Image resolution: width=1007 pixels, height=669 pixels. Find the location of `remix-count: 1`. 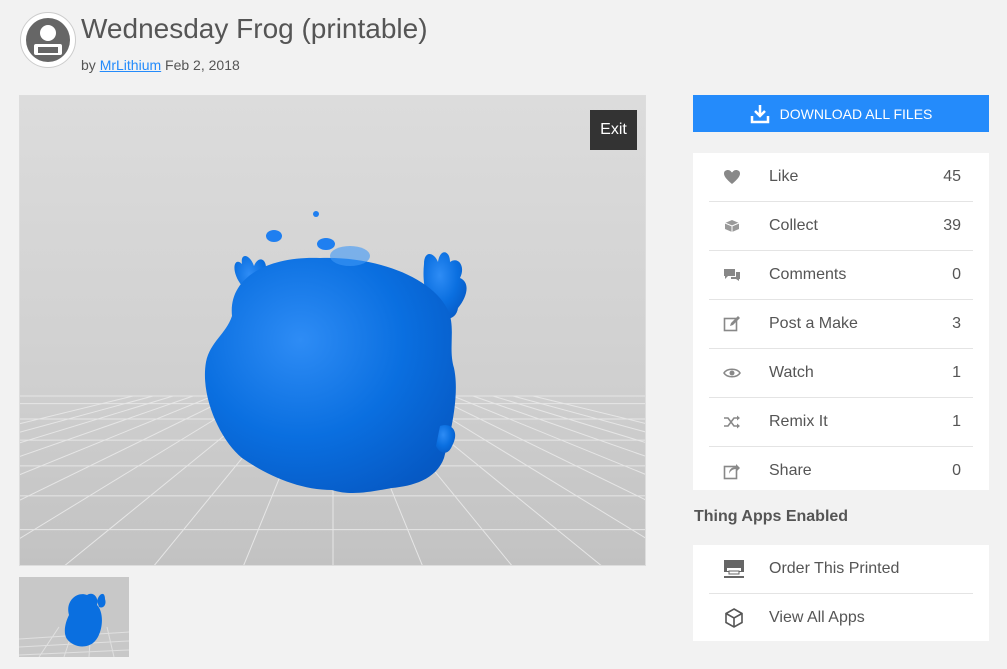

remix-count: 1 is located at coordinates (956, 421).